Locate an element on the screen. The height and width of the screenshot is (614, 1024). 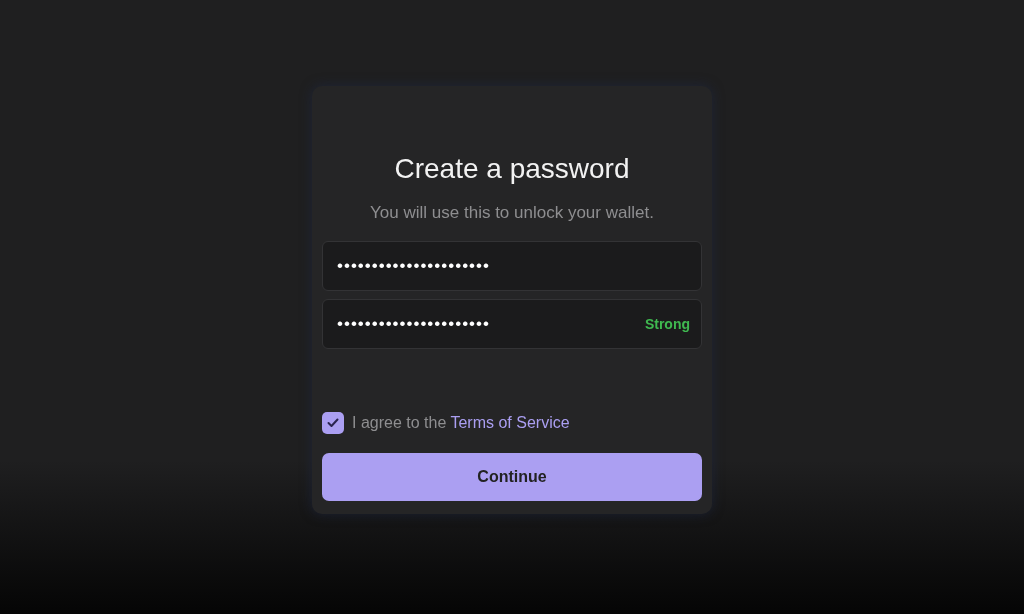
continue-button: Continue is located at coordinates (512, 477).